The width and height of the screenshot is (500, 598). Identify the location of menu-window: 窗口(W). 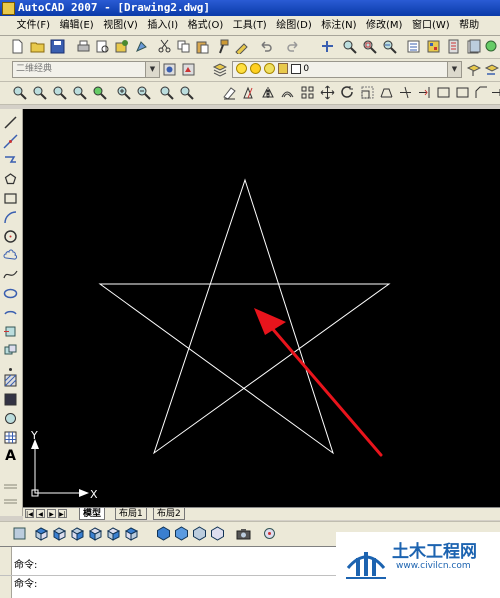
(431, 25).